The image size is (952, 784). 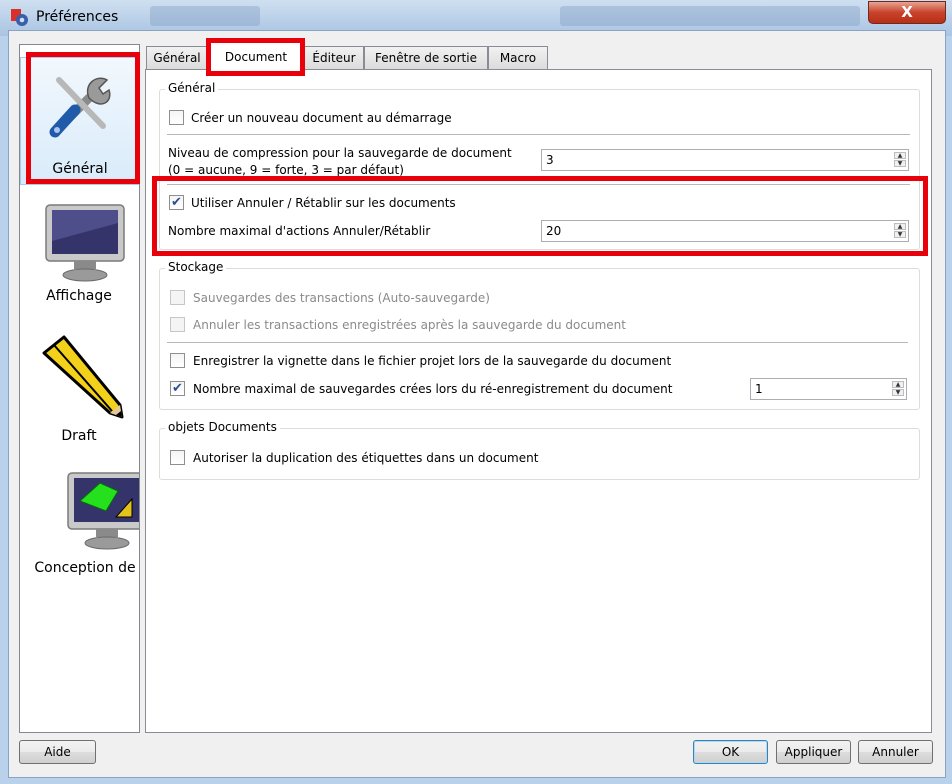 I want to click on category-draft: Draft, so click(x=79, y=389).